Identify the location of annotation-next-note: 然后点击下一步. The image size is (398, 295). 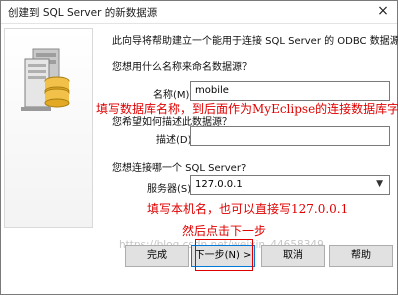
(224, 231).